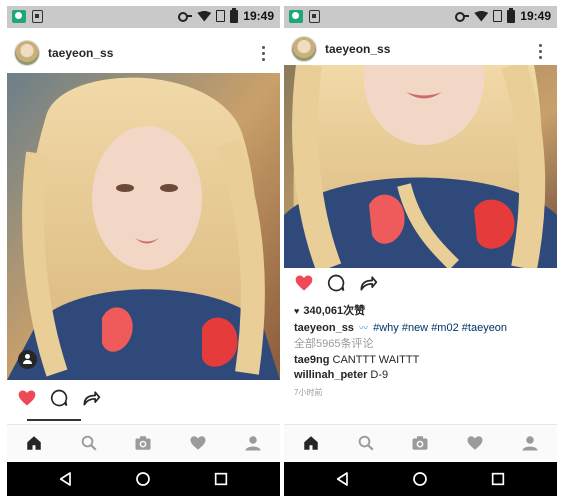 The image size is (563, 500). I want to click on tagged-users-icon, so click(27, 359).